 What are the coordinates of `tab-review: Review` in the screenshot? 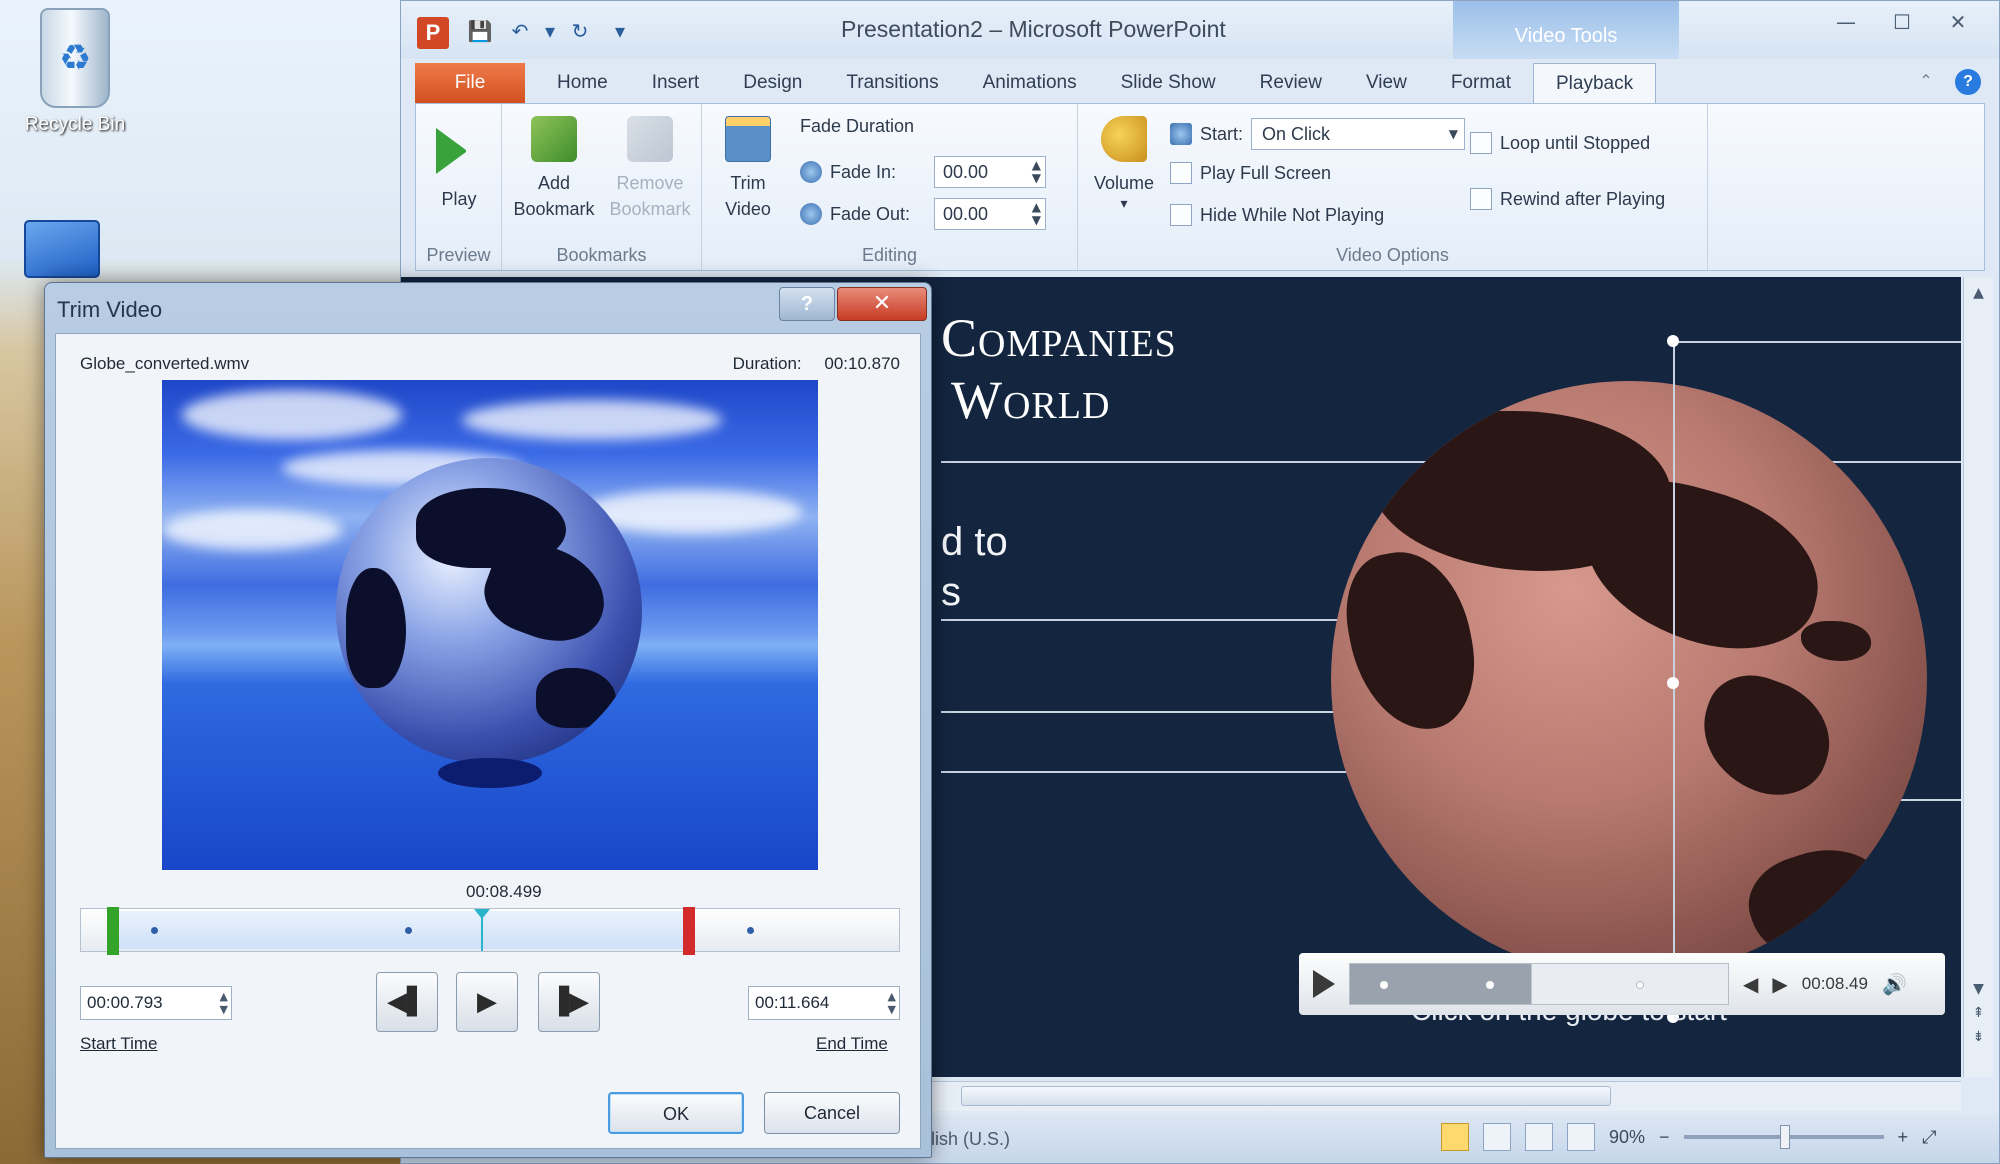 It's located at (1291, 83).